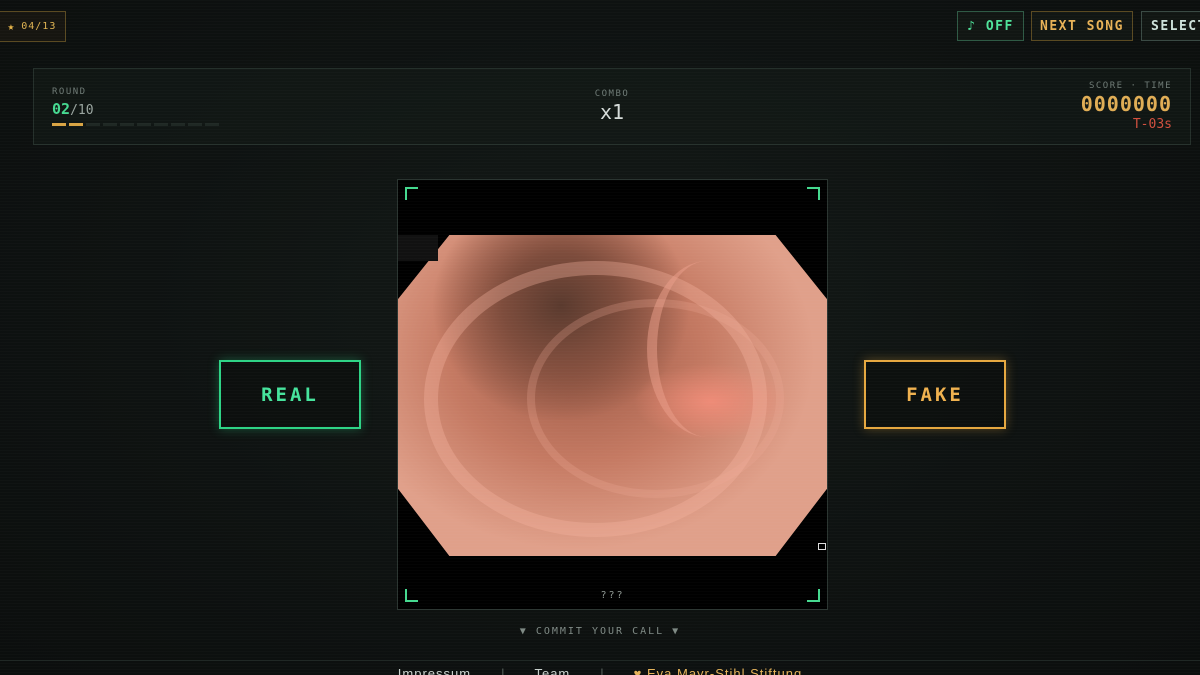 The width and height of the screenshot is (1200, 675). Describe the element at coordinates (612, 595) in the screenshot. I see `image-caption: ???` at that location.